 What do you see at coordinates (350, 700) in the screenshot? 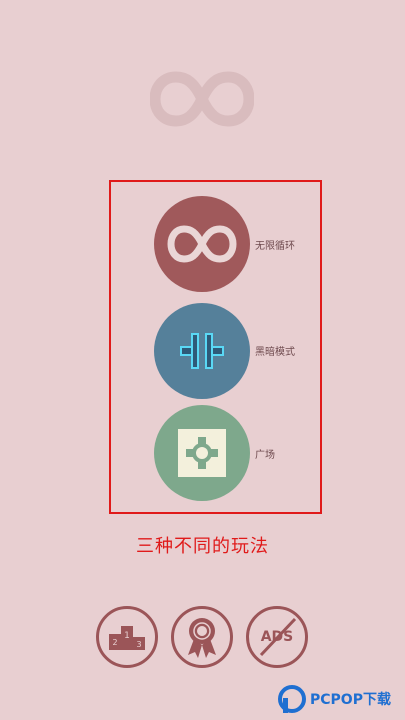
I see `watermark-text: PCPOP下载` at bounding box center [350, 700].